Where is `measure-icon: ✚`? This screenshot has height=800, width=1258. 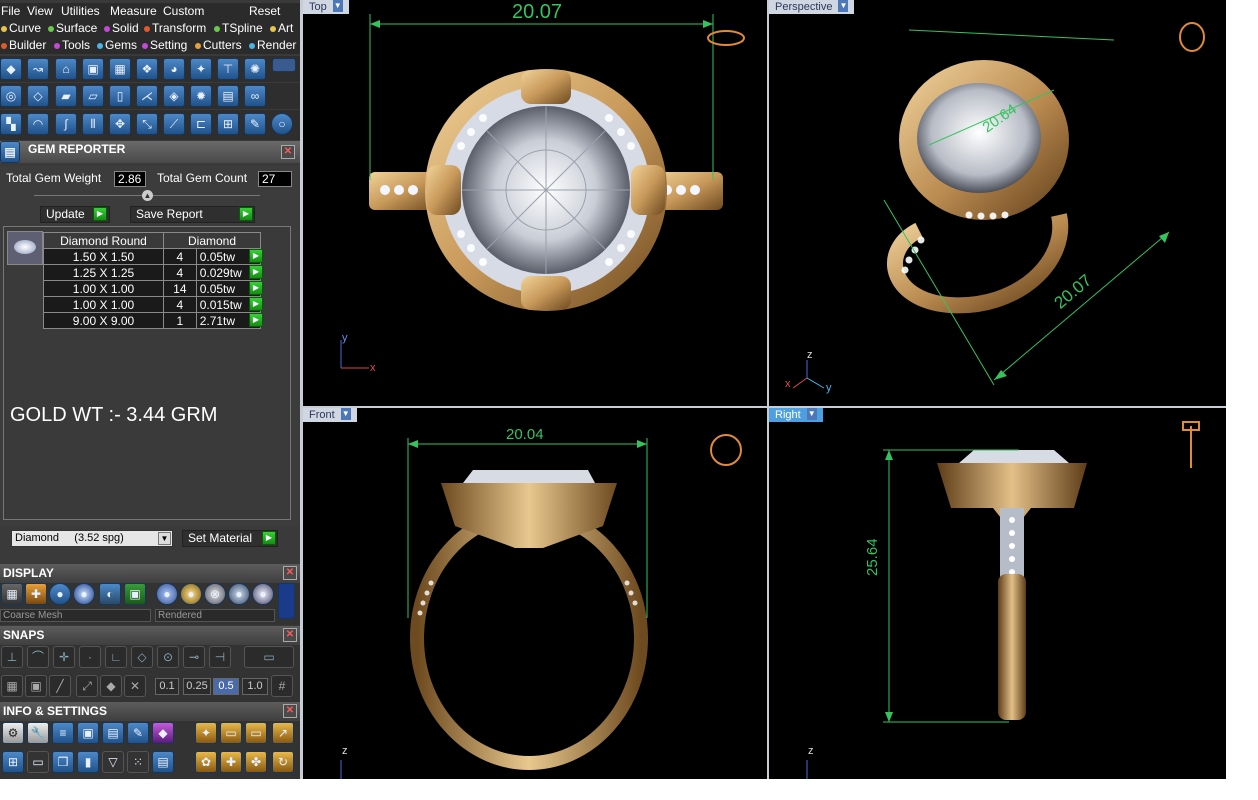
measure-icon: ✚ is located at coordinates (231, 762).